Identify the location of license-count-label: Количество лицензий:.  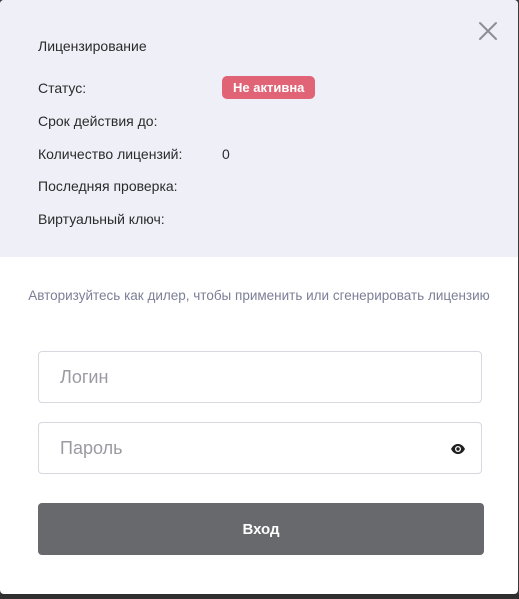
(110, 154).